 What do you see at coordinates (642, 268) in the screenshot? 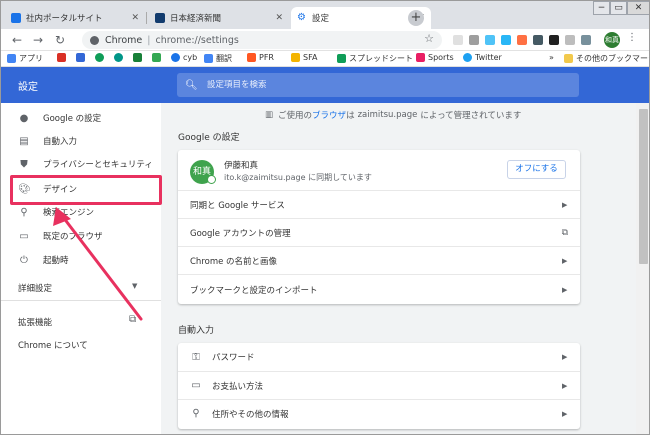
I see `scrollbar` at bounding box center [642, 268].